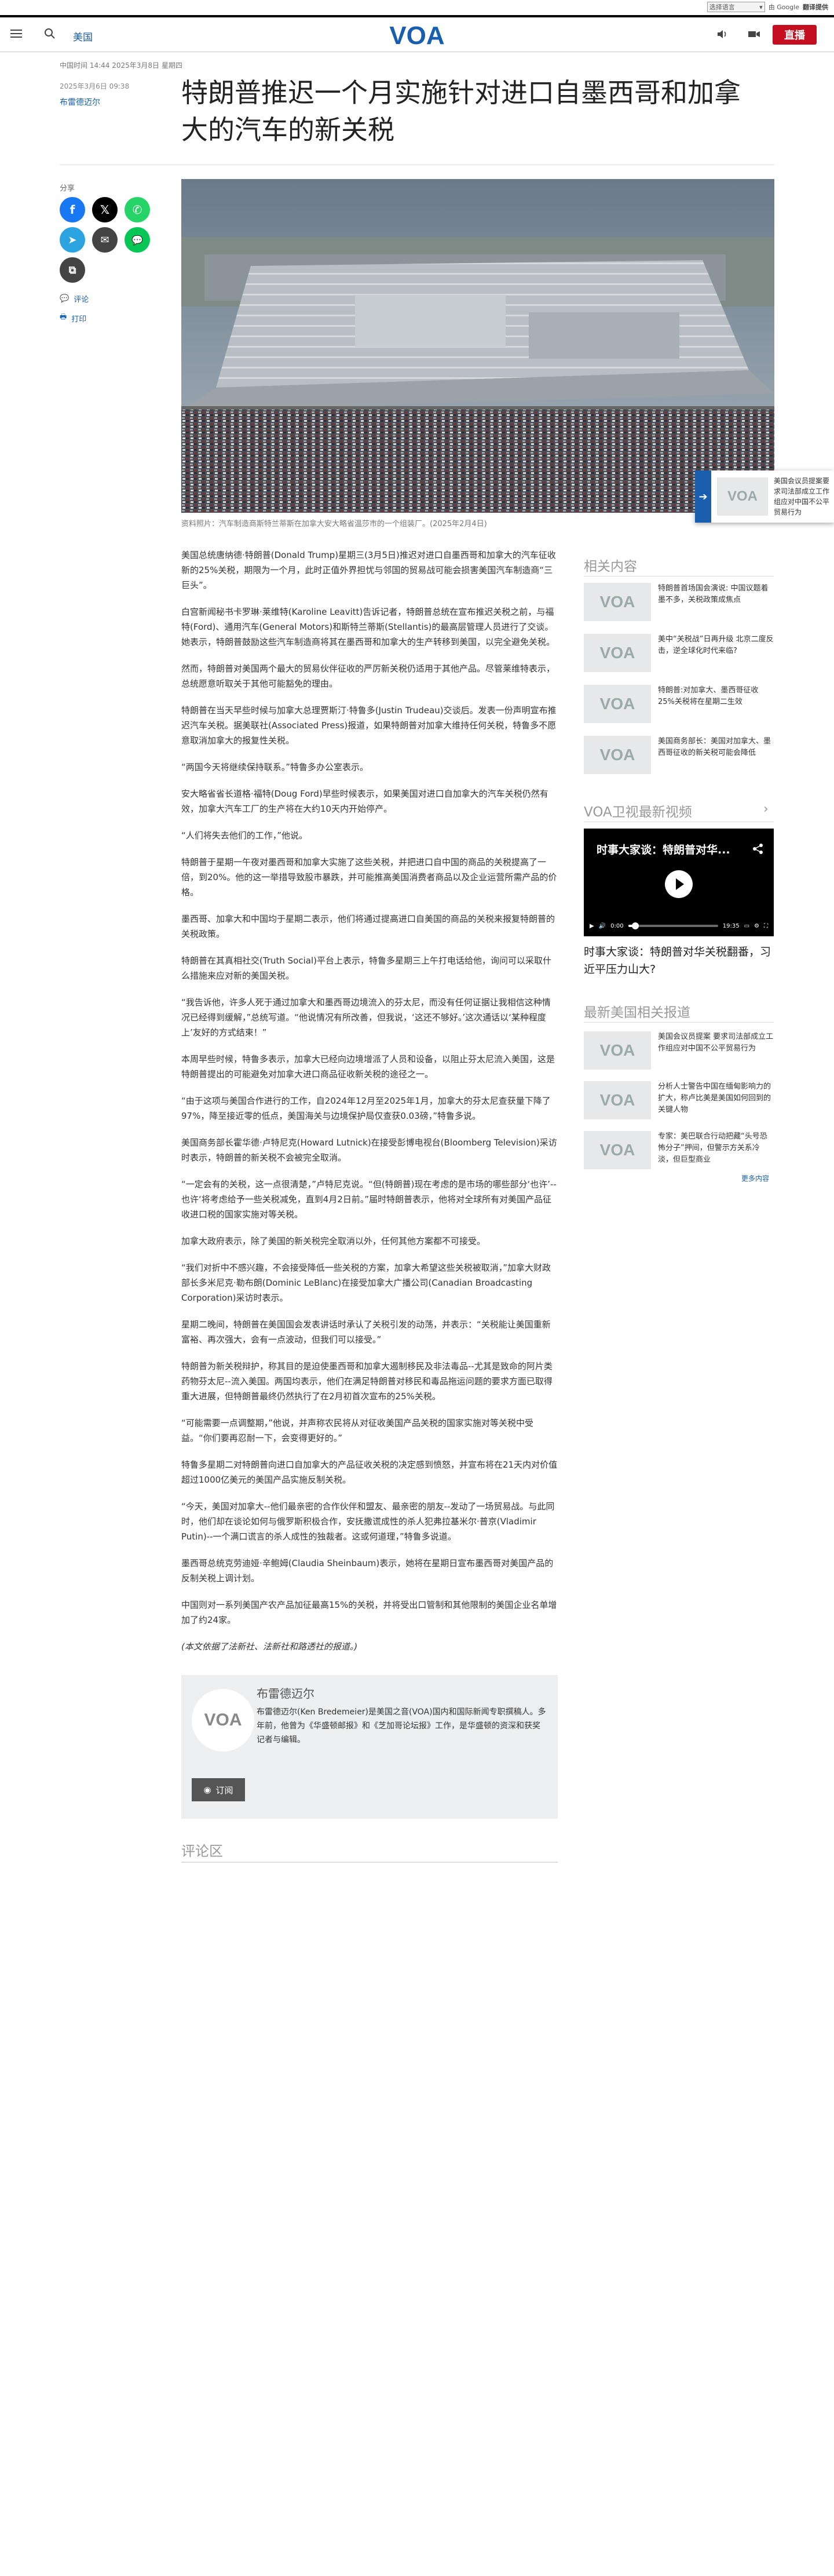 The height and width of the screenshot is (2576, 834). What do you see at coordinates (244, 835) in the screenshot?
I see `article-paragraph: “人们将失去他们的工作，”他说。` at bounding box center [244, 835].